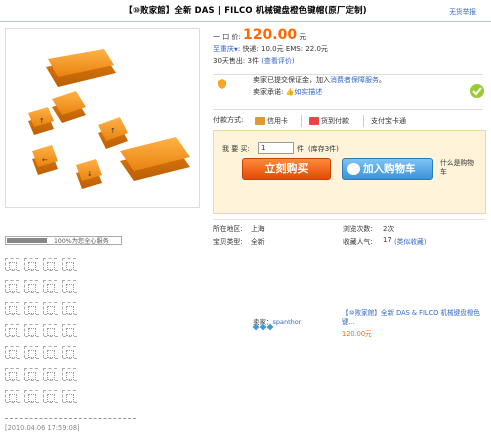  Describe the element at coordinates (63, 240) in the screenshot. I see `service-progress-bar: 100%为您全心服务` at that location.